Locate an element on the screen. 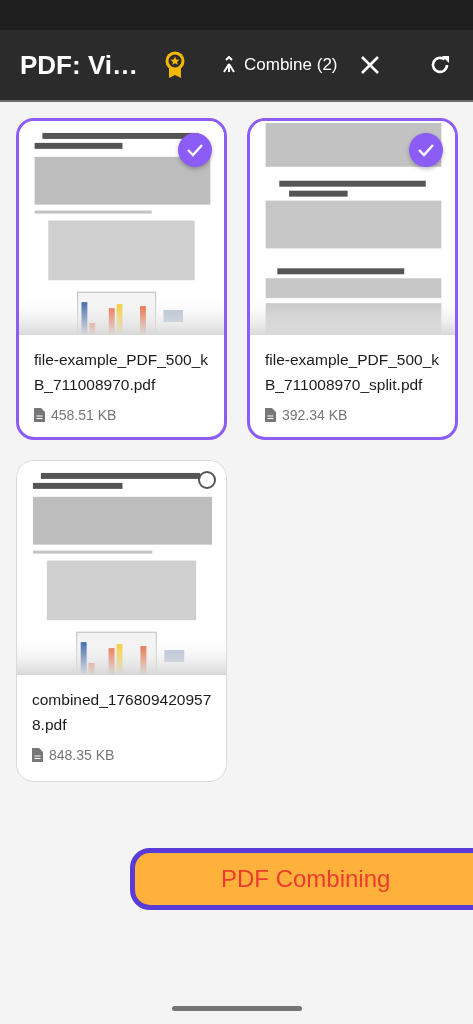 The image size is (473, 1024). file-size: 848.35 KB is located at coordinates (82, 755).